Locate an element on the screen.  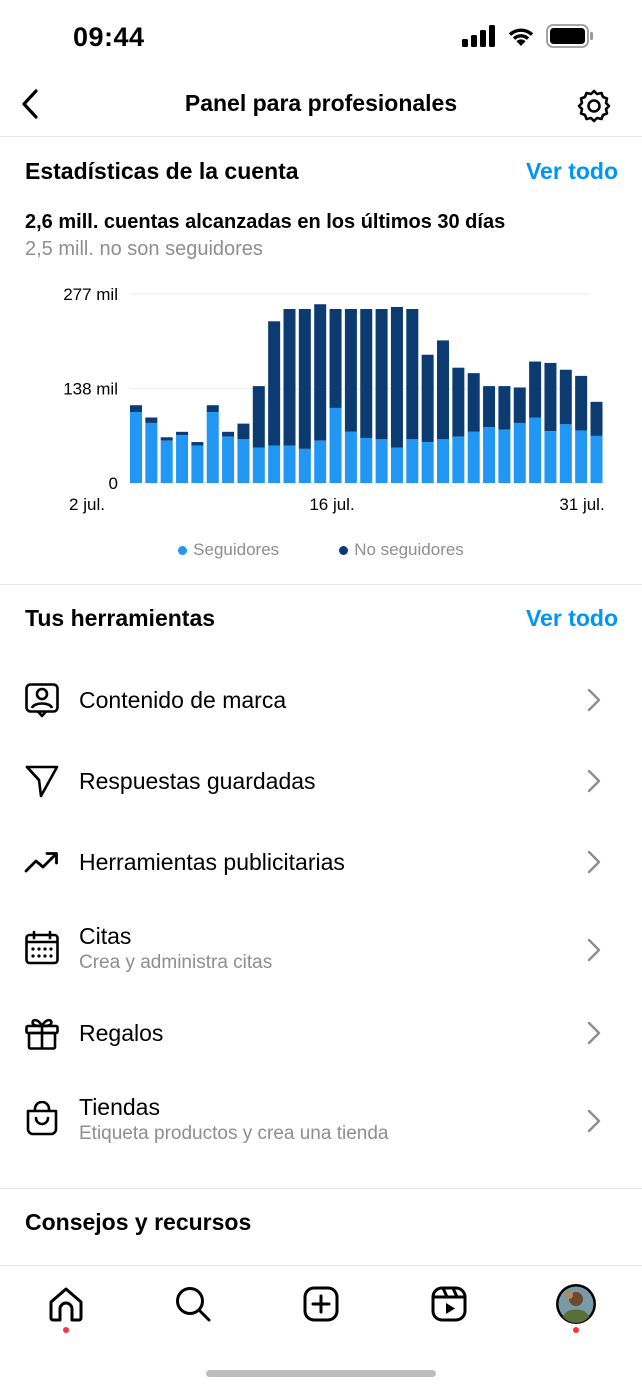
chart-legend: Seguidores No seguidores is located at coordinates (321, 550).